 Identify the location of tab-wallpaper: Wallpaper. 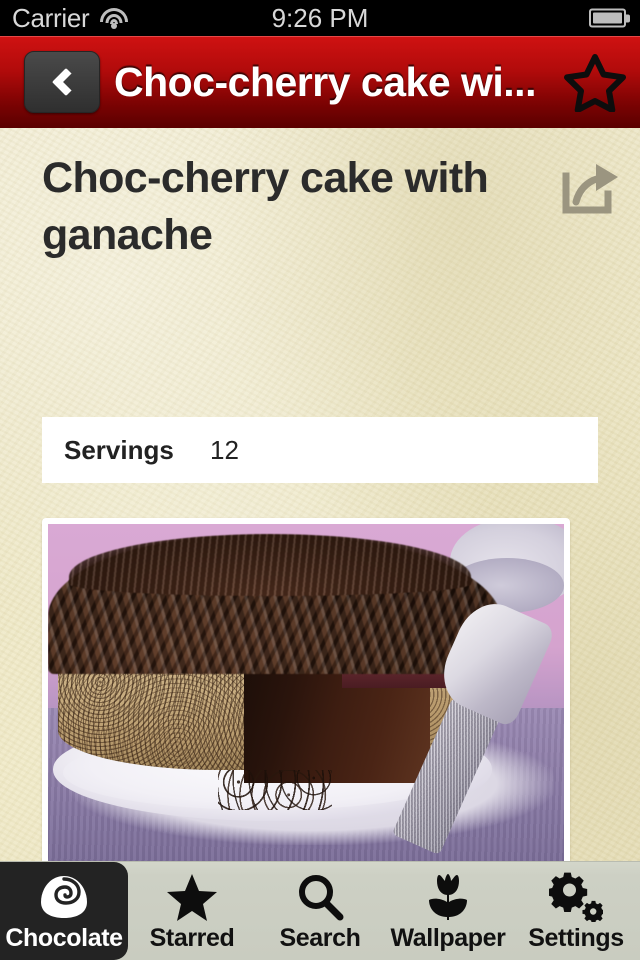
(448, 911).